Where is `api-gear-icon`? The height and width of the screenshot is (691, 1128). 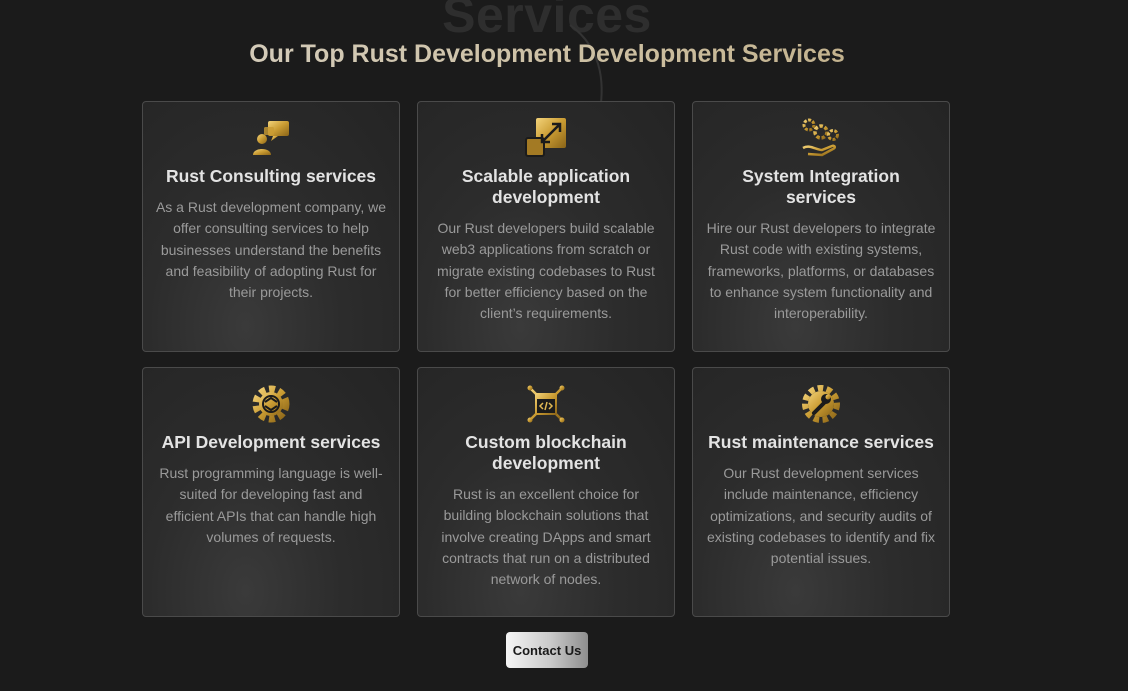 api-gear-icon is located at coordinates (271, 404).